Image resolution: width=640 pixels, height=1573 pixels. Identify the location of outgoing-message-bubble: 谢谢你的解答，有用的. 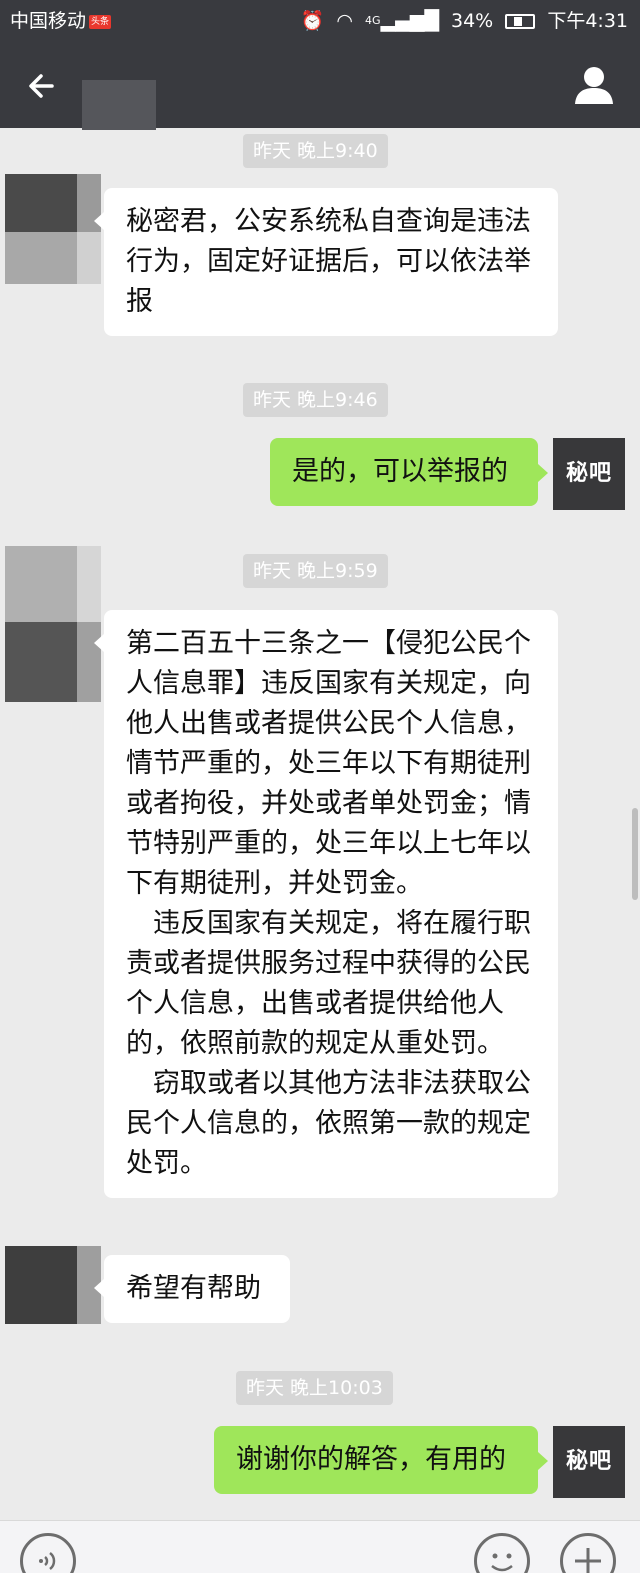
(381, 1460).